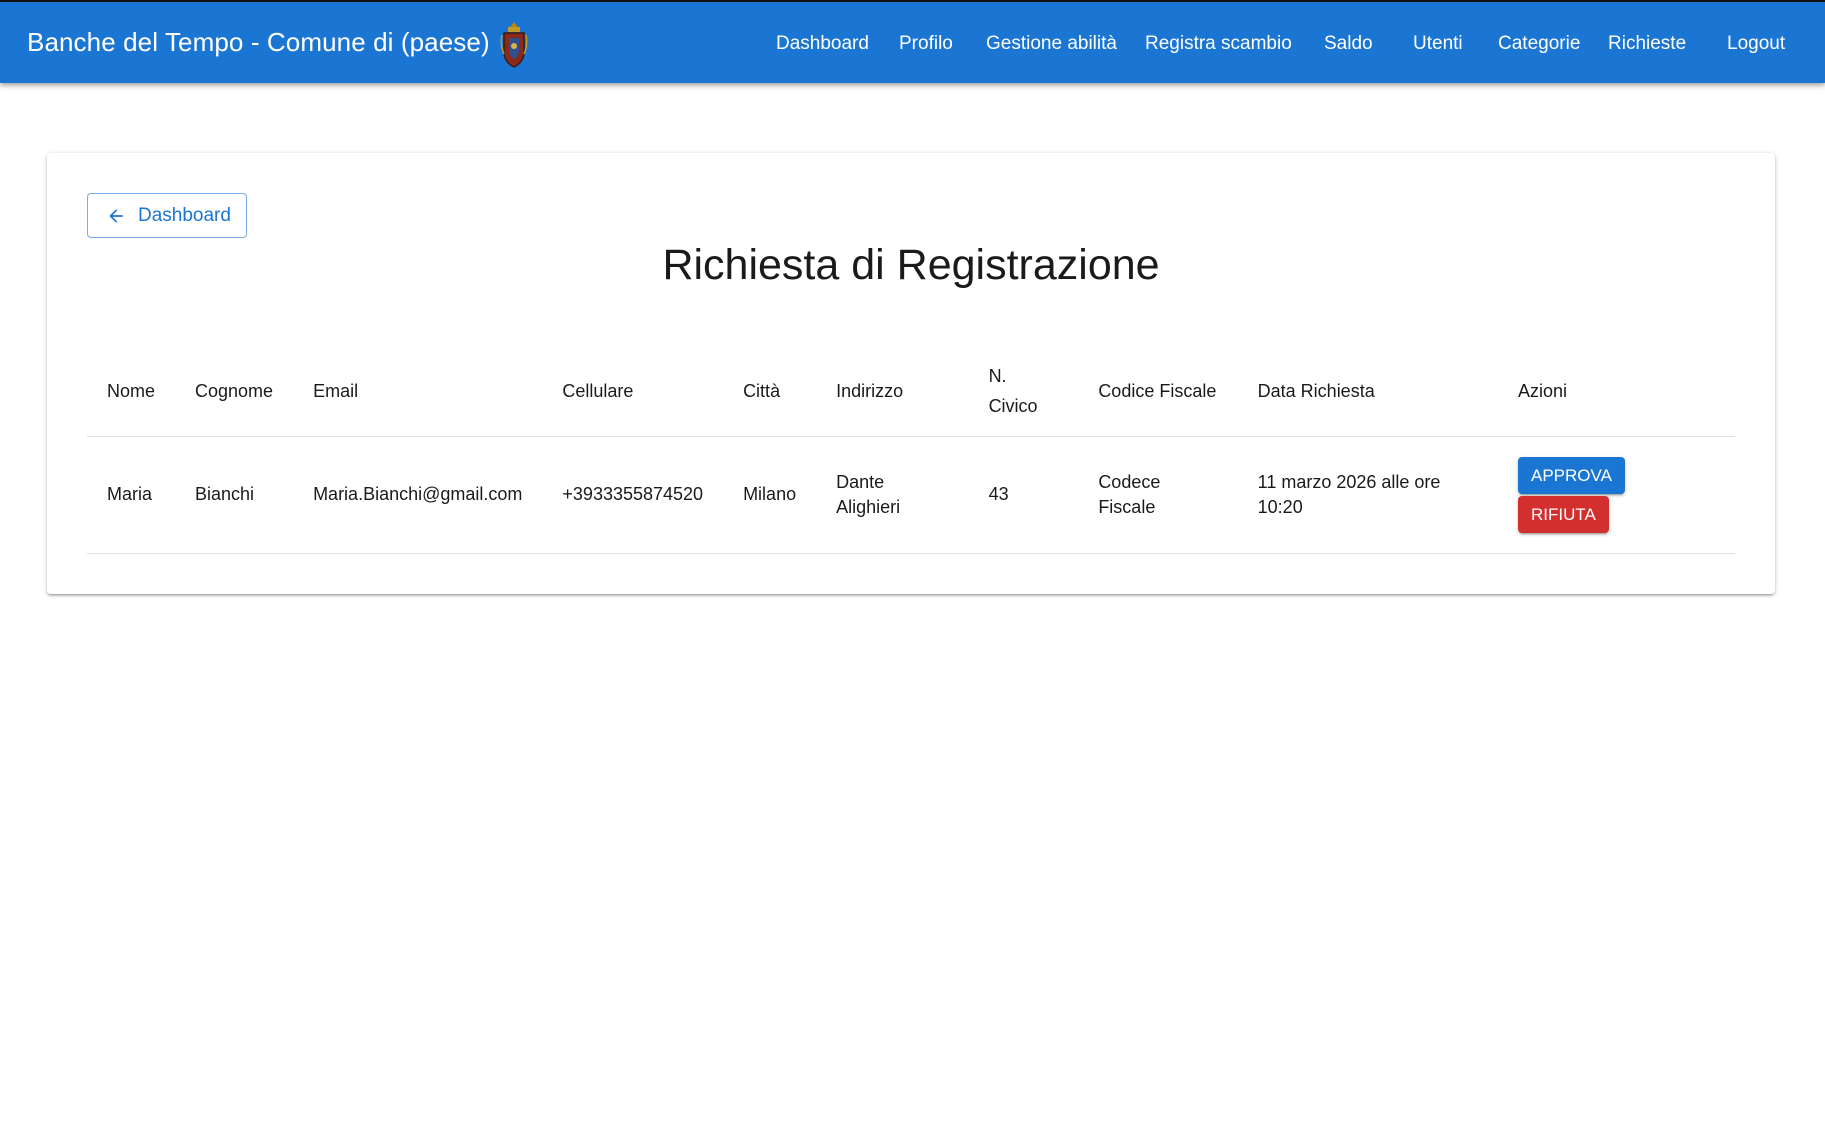 This screenshot has width=1825, height=1140. Describe the element at coordinates (131, 392) in the screenshot. I see `col-header-nome: Nome` at that location.